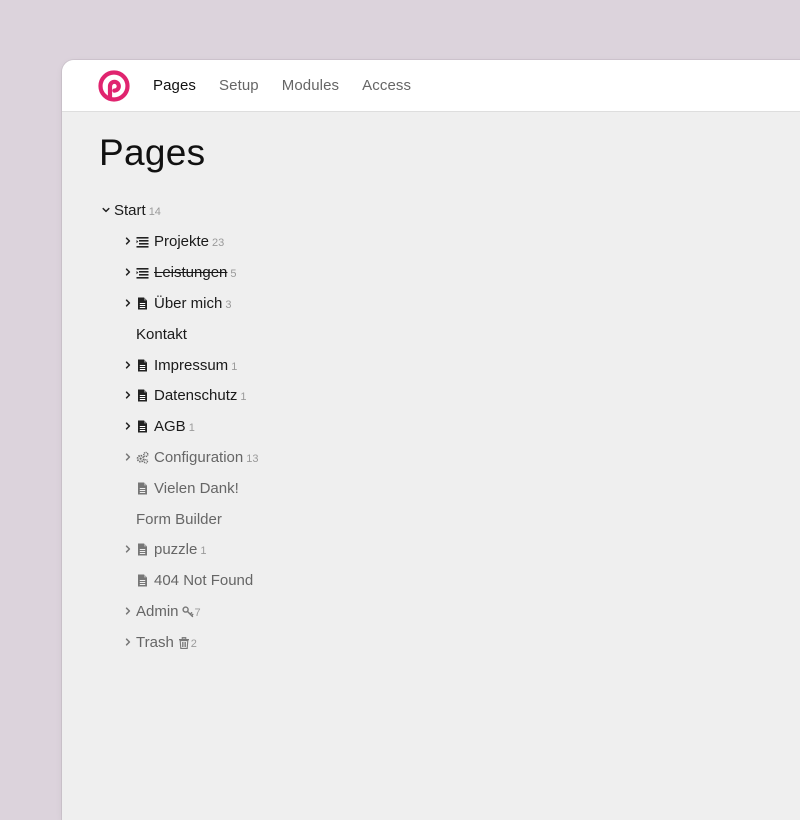  I want to click on tree-item-admin: Admin 7, so click(162, 611).